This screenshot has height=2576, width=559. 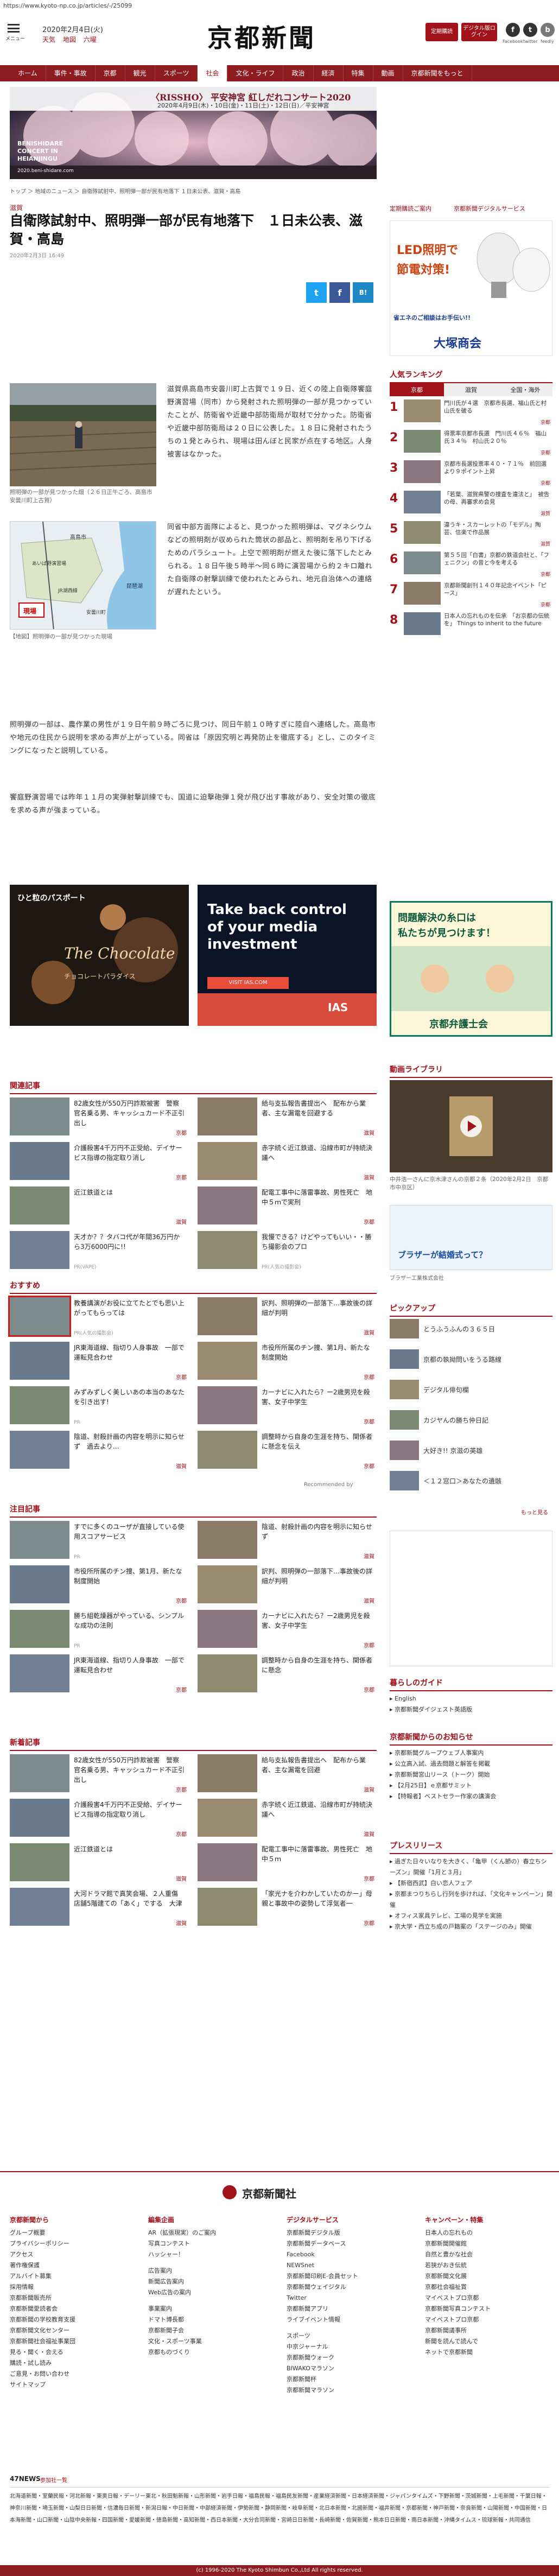 What do you see at coordinates (299, 73) in the screenshot?
I see `nav-item: 政治` at bounding box center [299, 73].